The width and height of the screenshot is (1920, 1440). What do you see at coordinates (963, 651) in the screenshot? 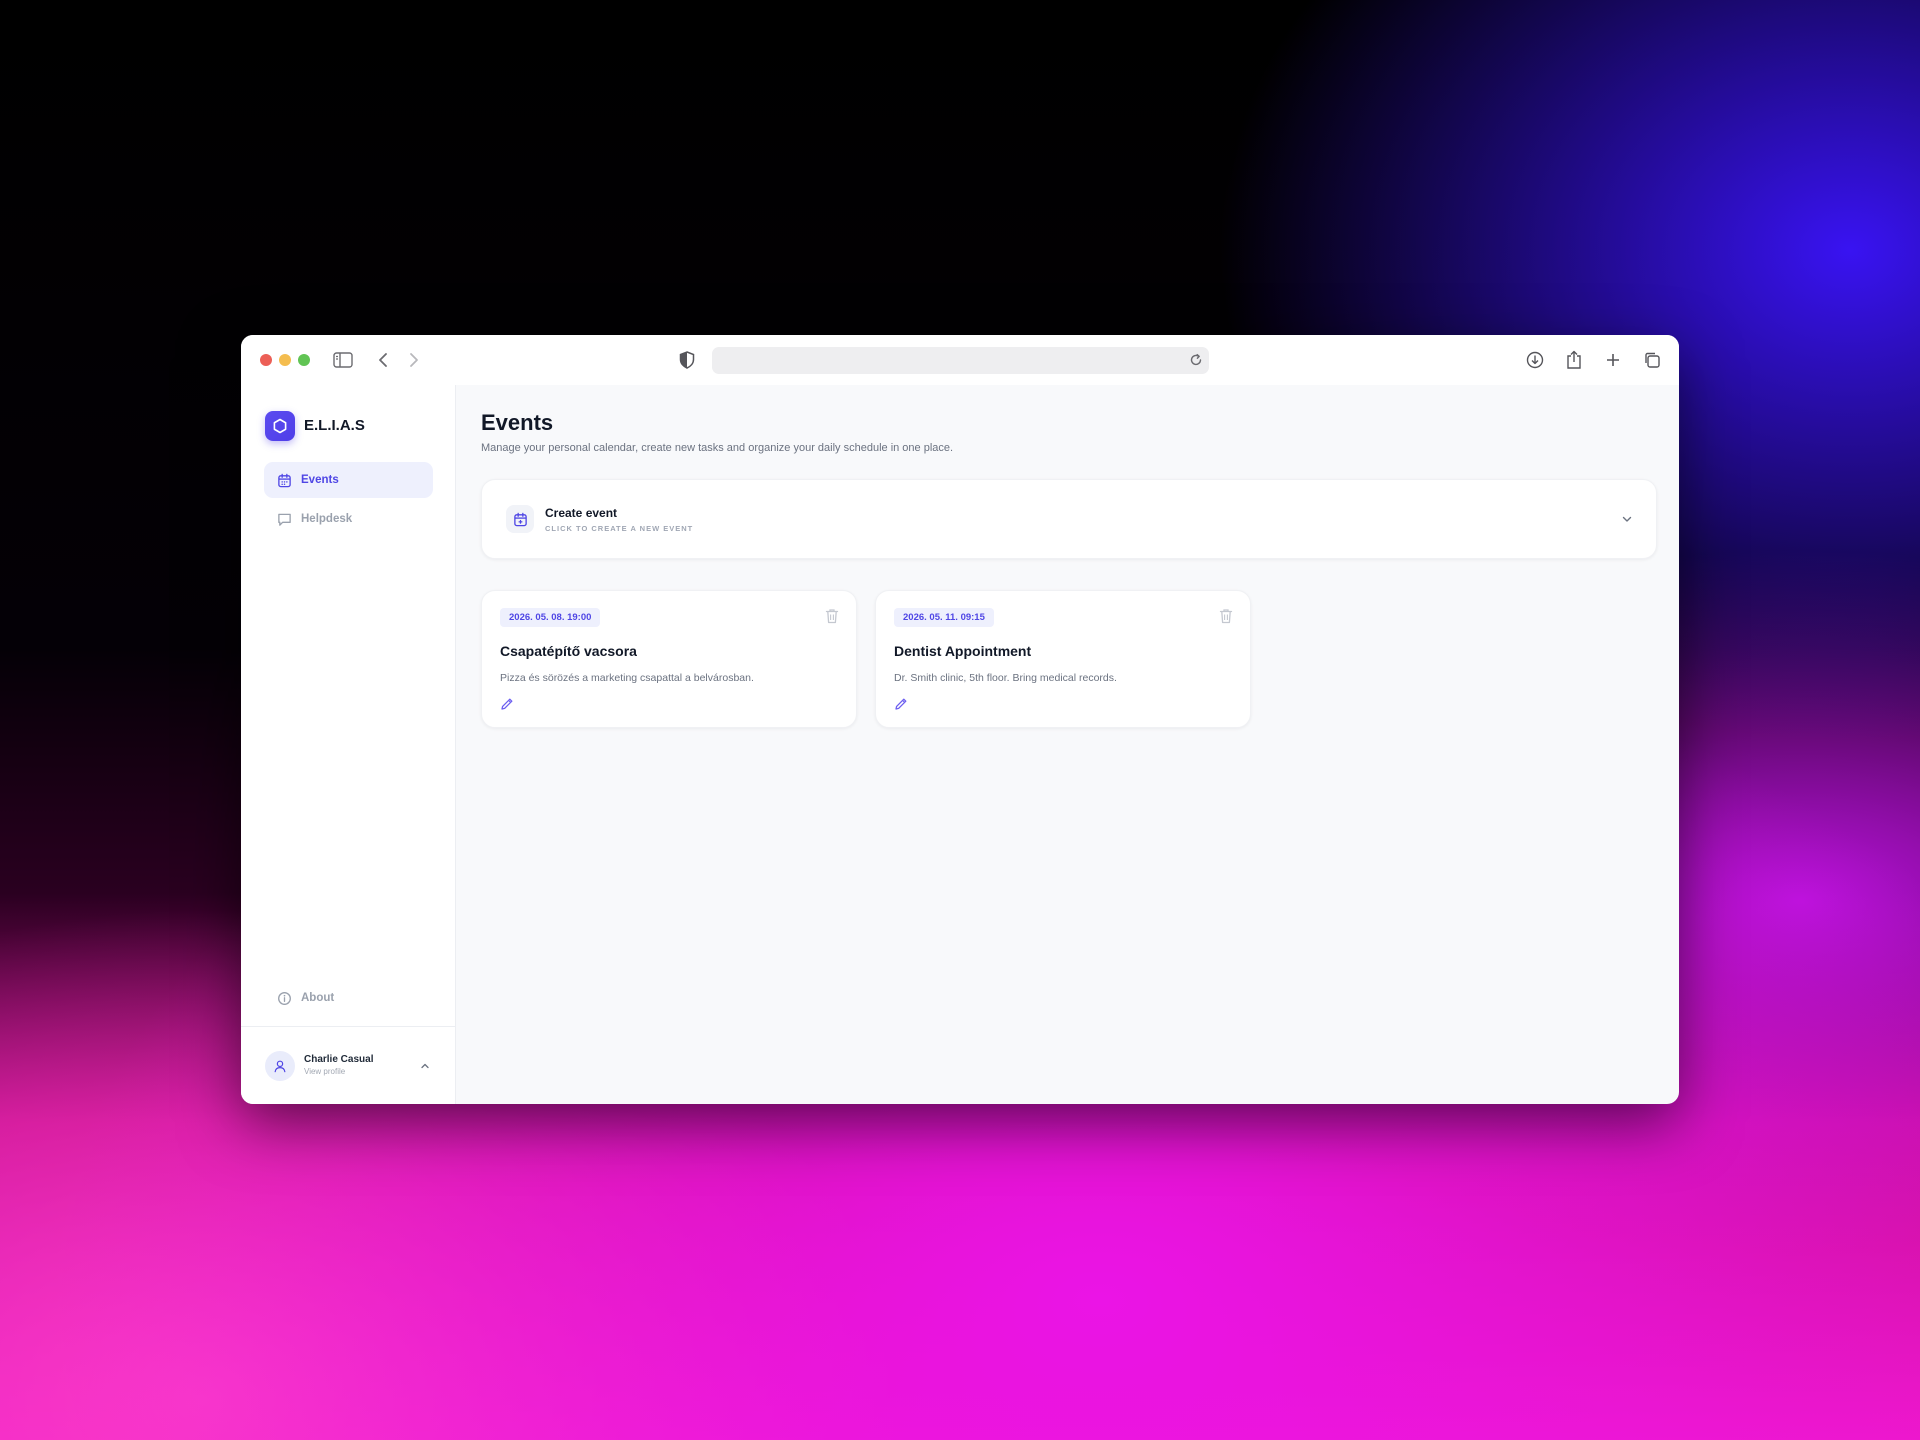
I see `event-title: Dentist Appointment` at bounding box center [963, 651].